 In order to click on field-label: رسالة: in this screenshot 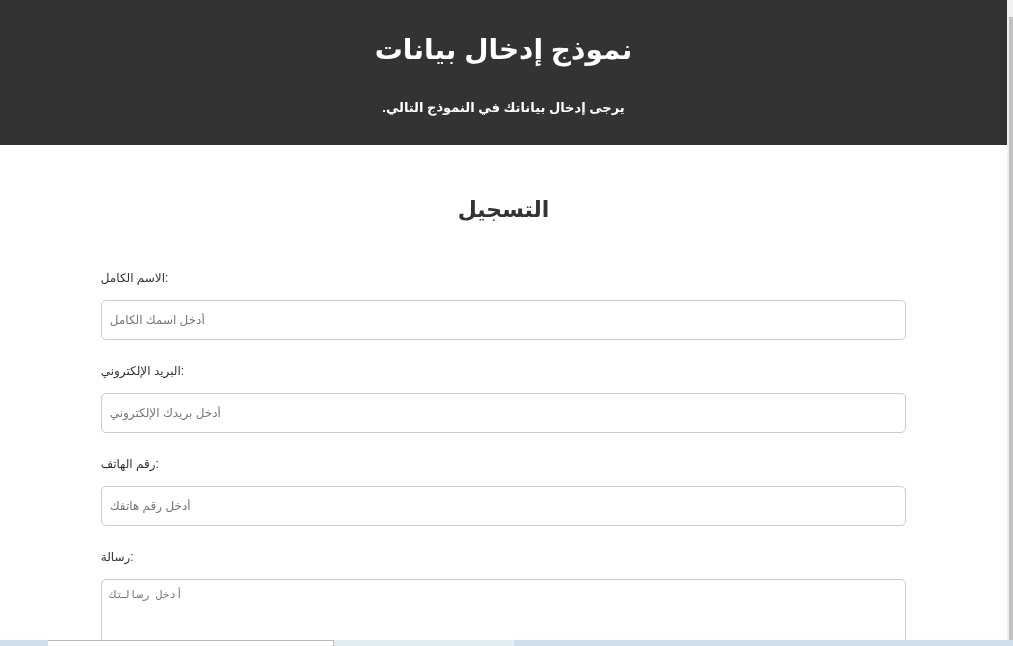, I will do `click(117, 558)`.